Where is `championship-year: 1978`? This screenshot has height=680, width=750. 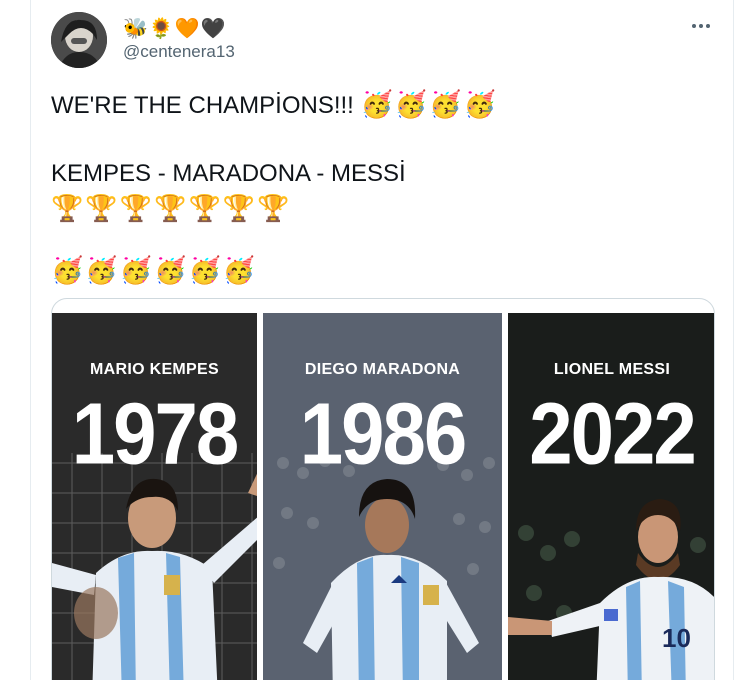 championship-year: 1978 is located at coordinates (155, 433).